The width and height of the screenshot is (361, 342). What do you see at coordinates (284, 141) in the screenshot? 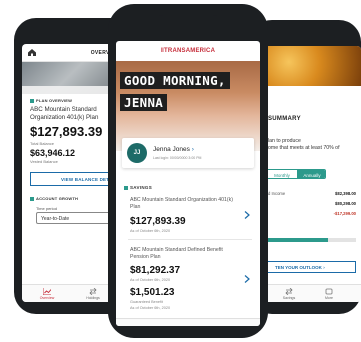
I see `summary-text-1: lan to produce` at bounding box center [284, 141].